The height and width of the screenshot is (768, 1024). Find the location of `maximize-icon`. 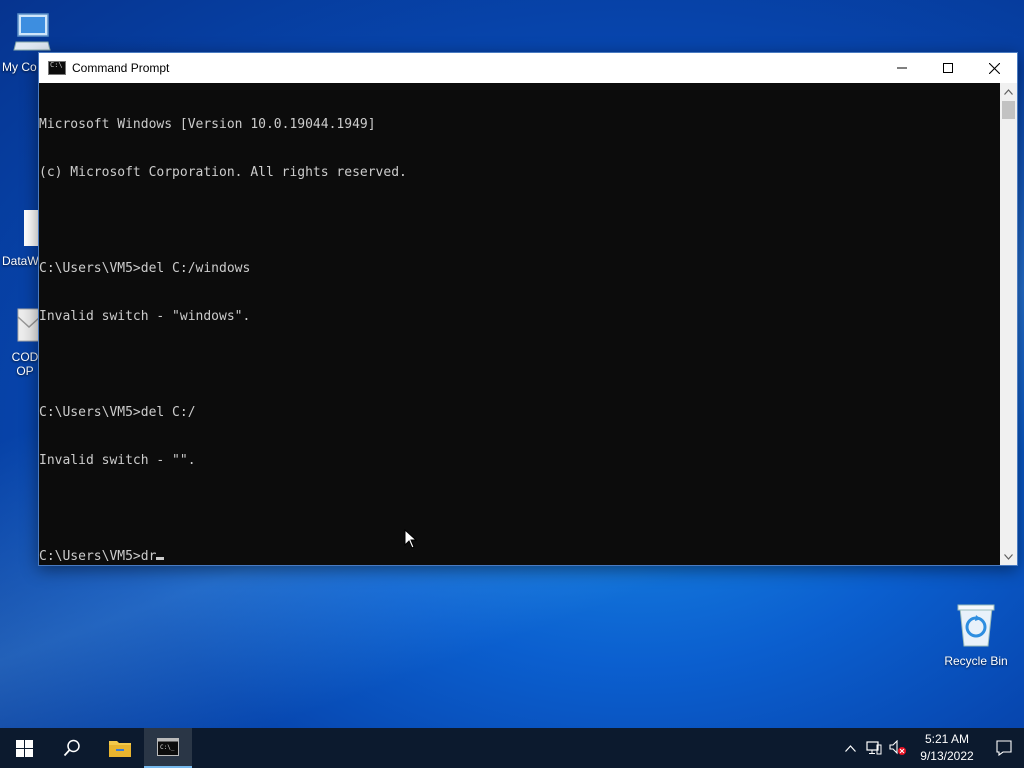

maximize-icon is located at coordinates (948, 68).